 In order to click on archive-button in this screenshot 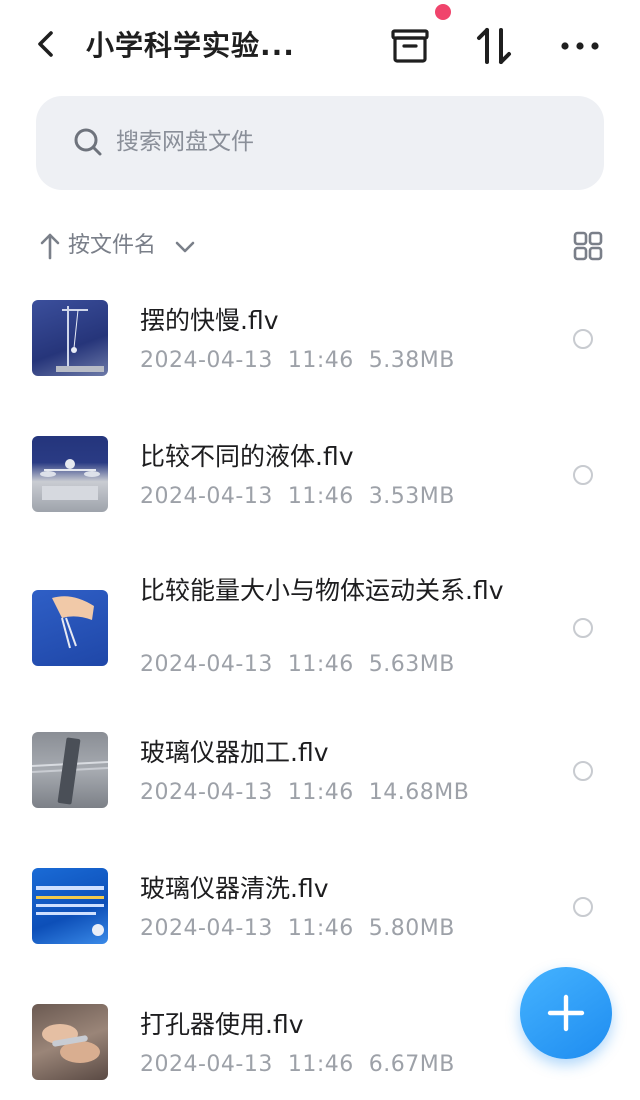, I will do `click(410, 46)`.